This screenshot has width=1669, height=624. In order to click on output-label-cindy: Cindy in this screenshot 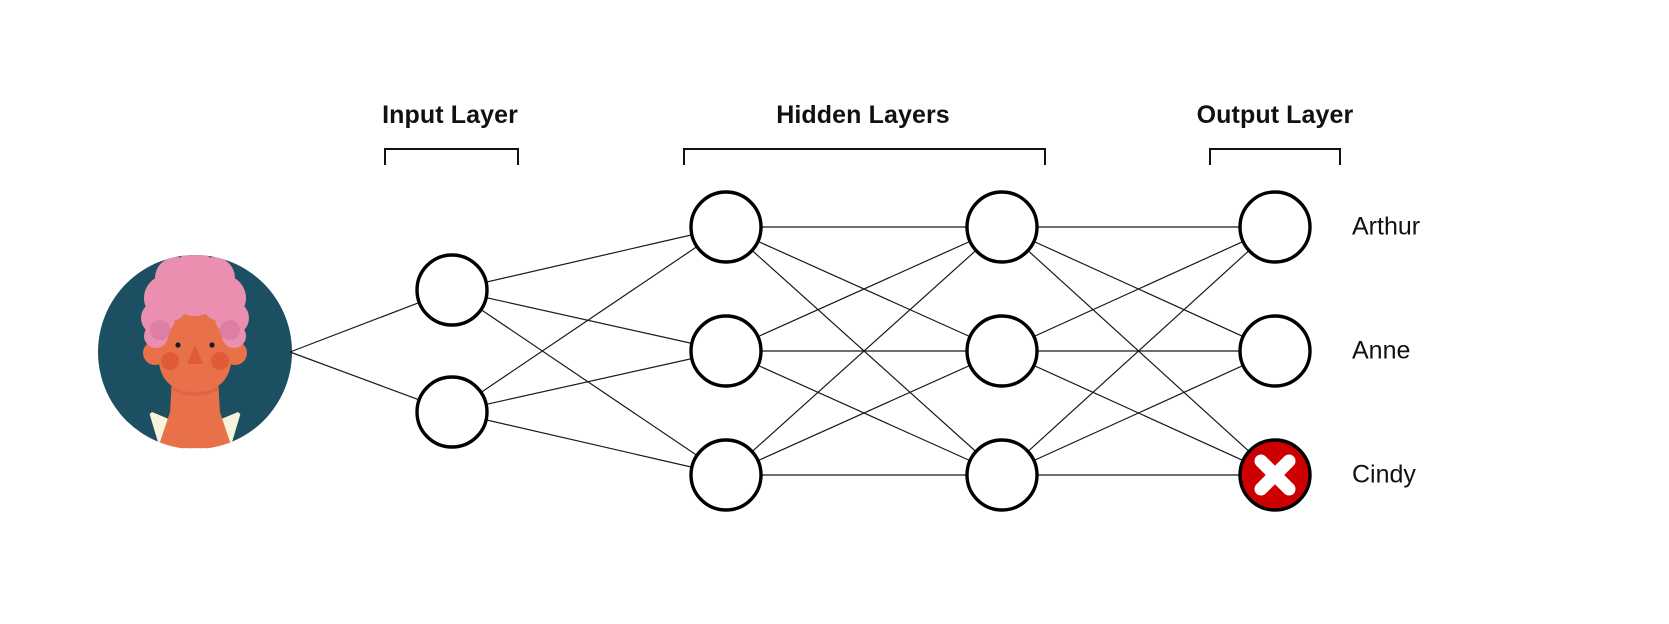, I will do `click(1384, 474)`.